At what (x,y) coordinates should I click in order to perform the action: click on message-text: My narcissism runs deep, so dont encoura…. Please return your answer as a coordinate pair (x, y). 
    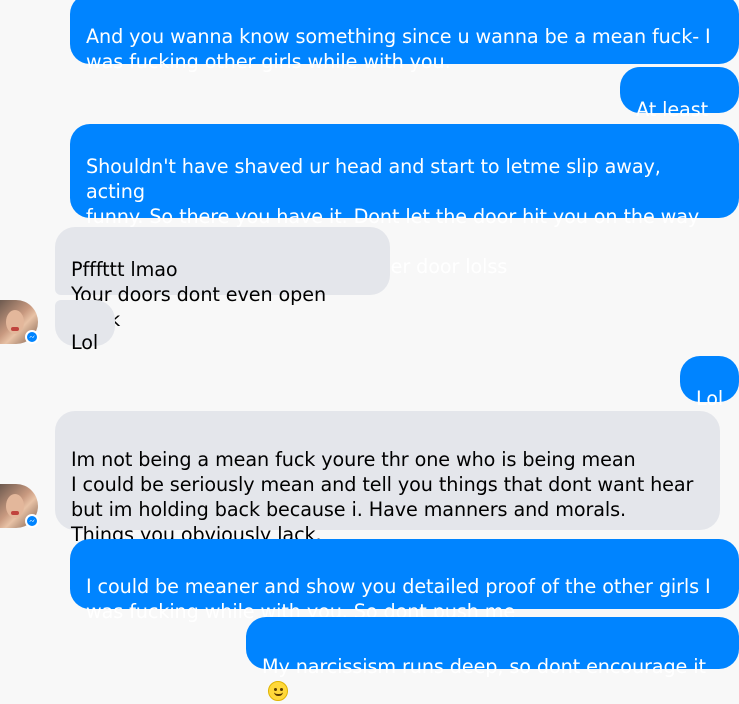
    Looking at the image, I should click on (484, 666).